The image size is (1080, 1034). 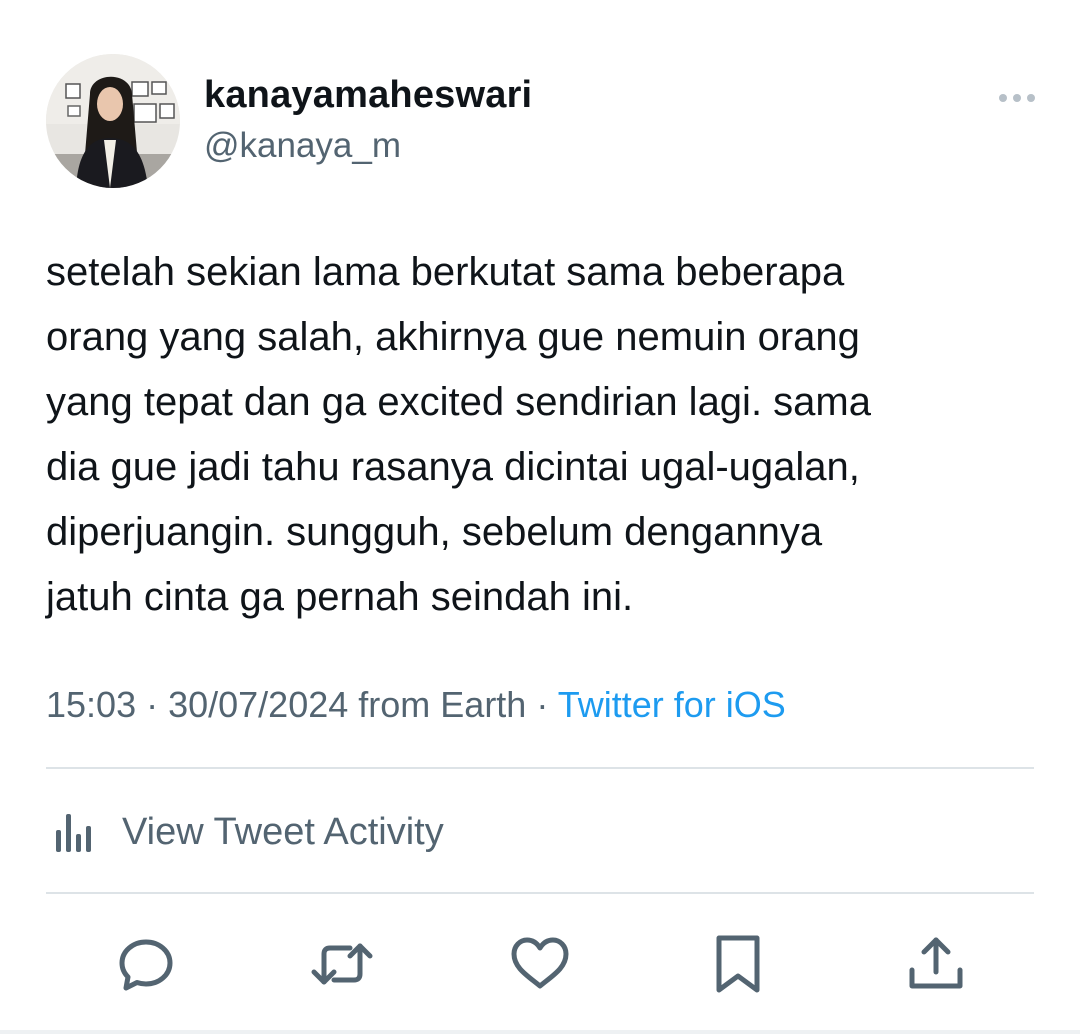 I want to click on view-tweet-activity-button: View Tweet Activity, so click(x=245, y=832).